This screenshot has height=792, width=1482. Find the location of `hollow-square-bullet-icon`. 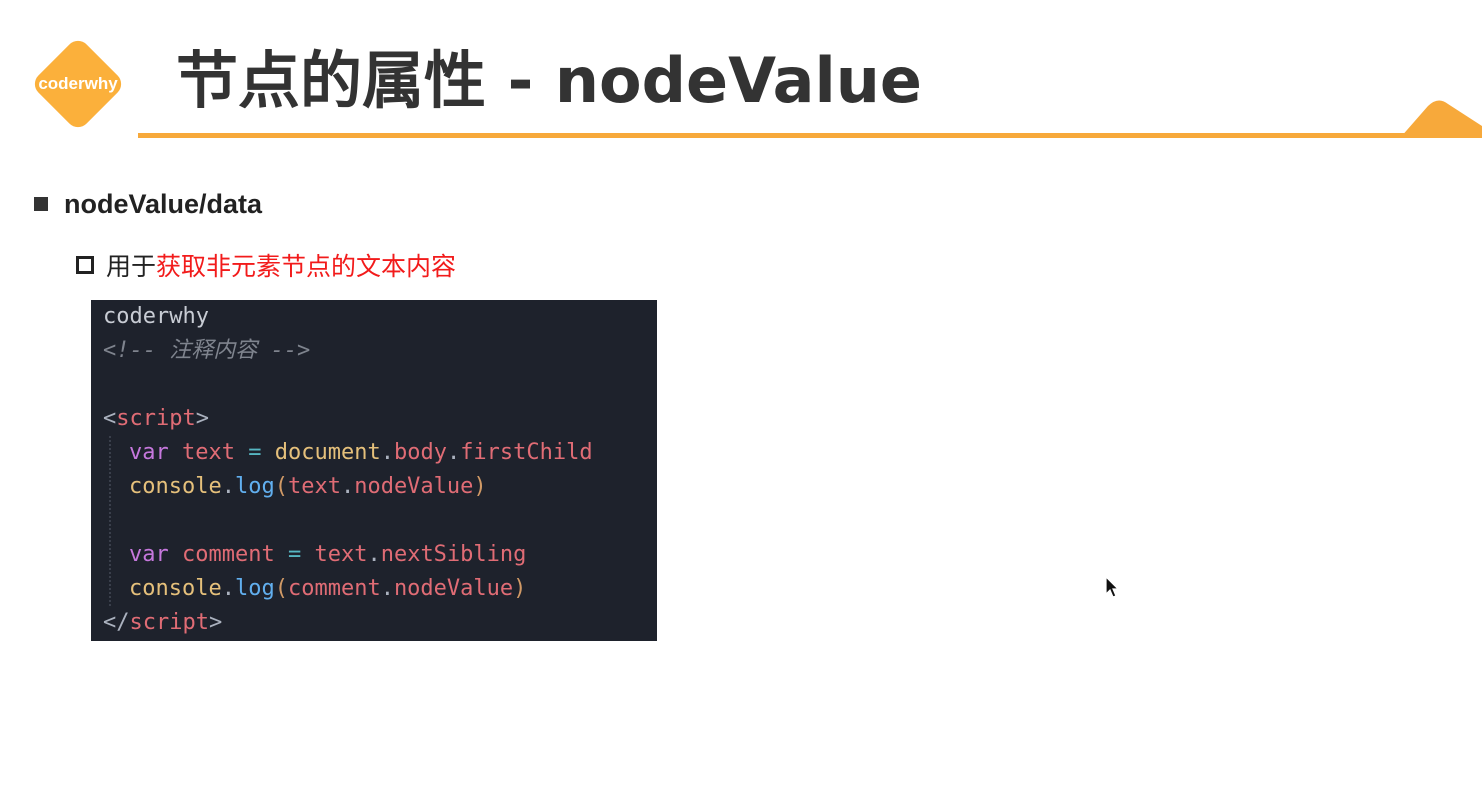

hollow-square-bullet-icon is located at coordinates (85, 265).